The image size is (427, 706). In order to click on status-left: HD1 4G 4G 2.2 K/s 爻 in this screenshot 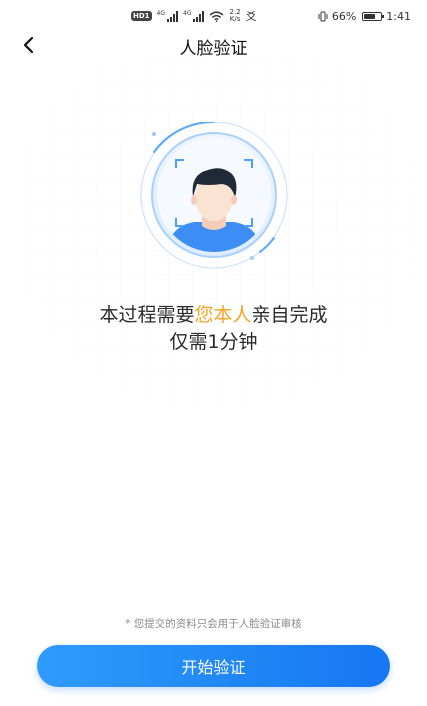, I will do `click(194, 16)`.